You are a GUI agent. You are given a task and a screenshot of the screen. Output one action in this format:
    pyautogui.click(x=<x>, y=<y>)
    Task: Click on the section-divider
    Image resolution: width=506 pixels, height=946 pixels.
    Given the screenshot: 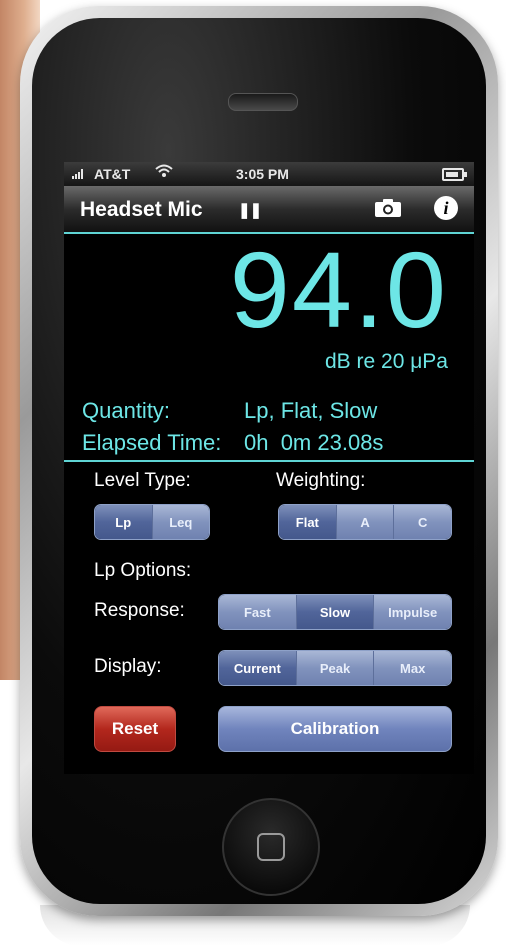 What is the action you would take?
    pyautogui.click(x=269, y=461)
    